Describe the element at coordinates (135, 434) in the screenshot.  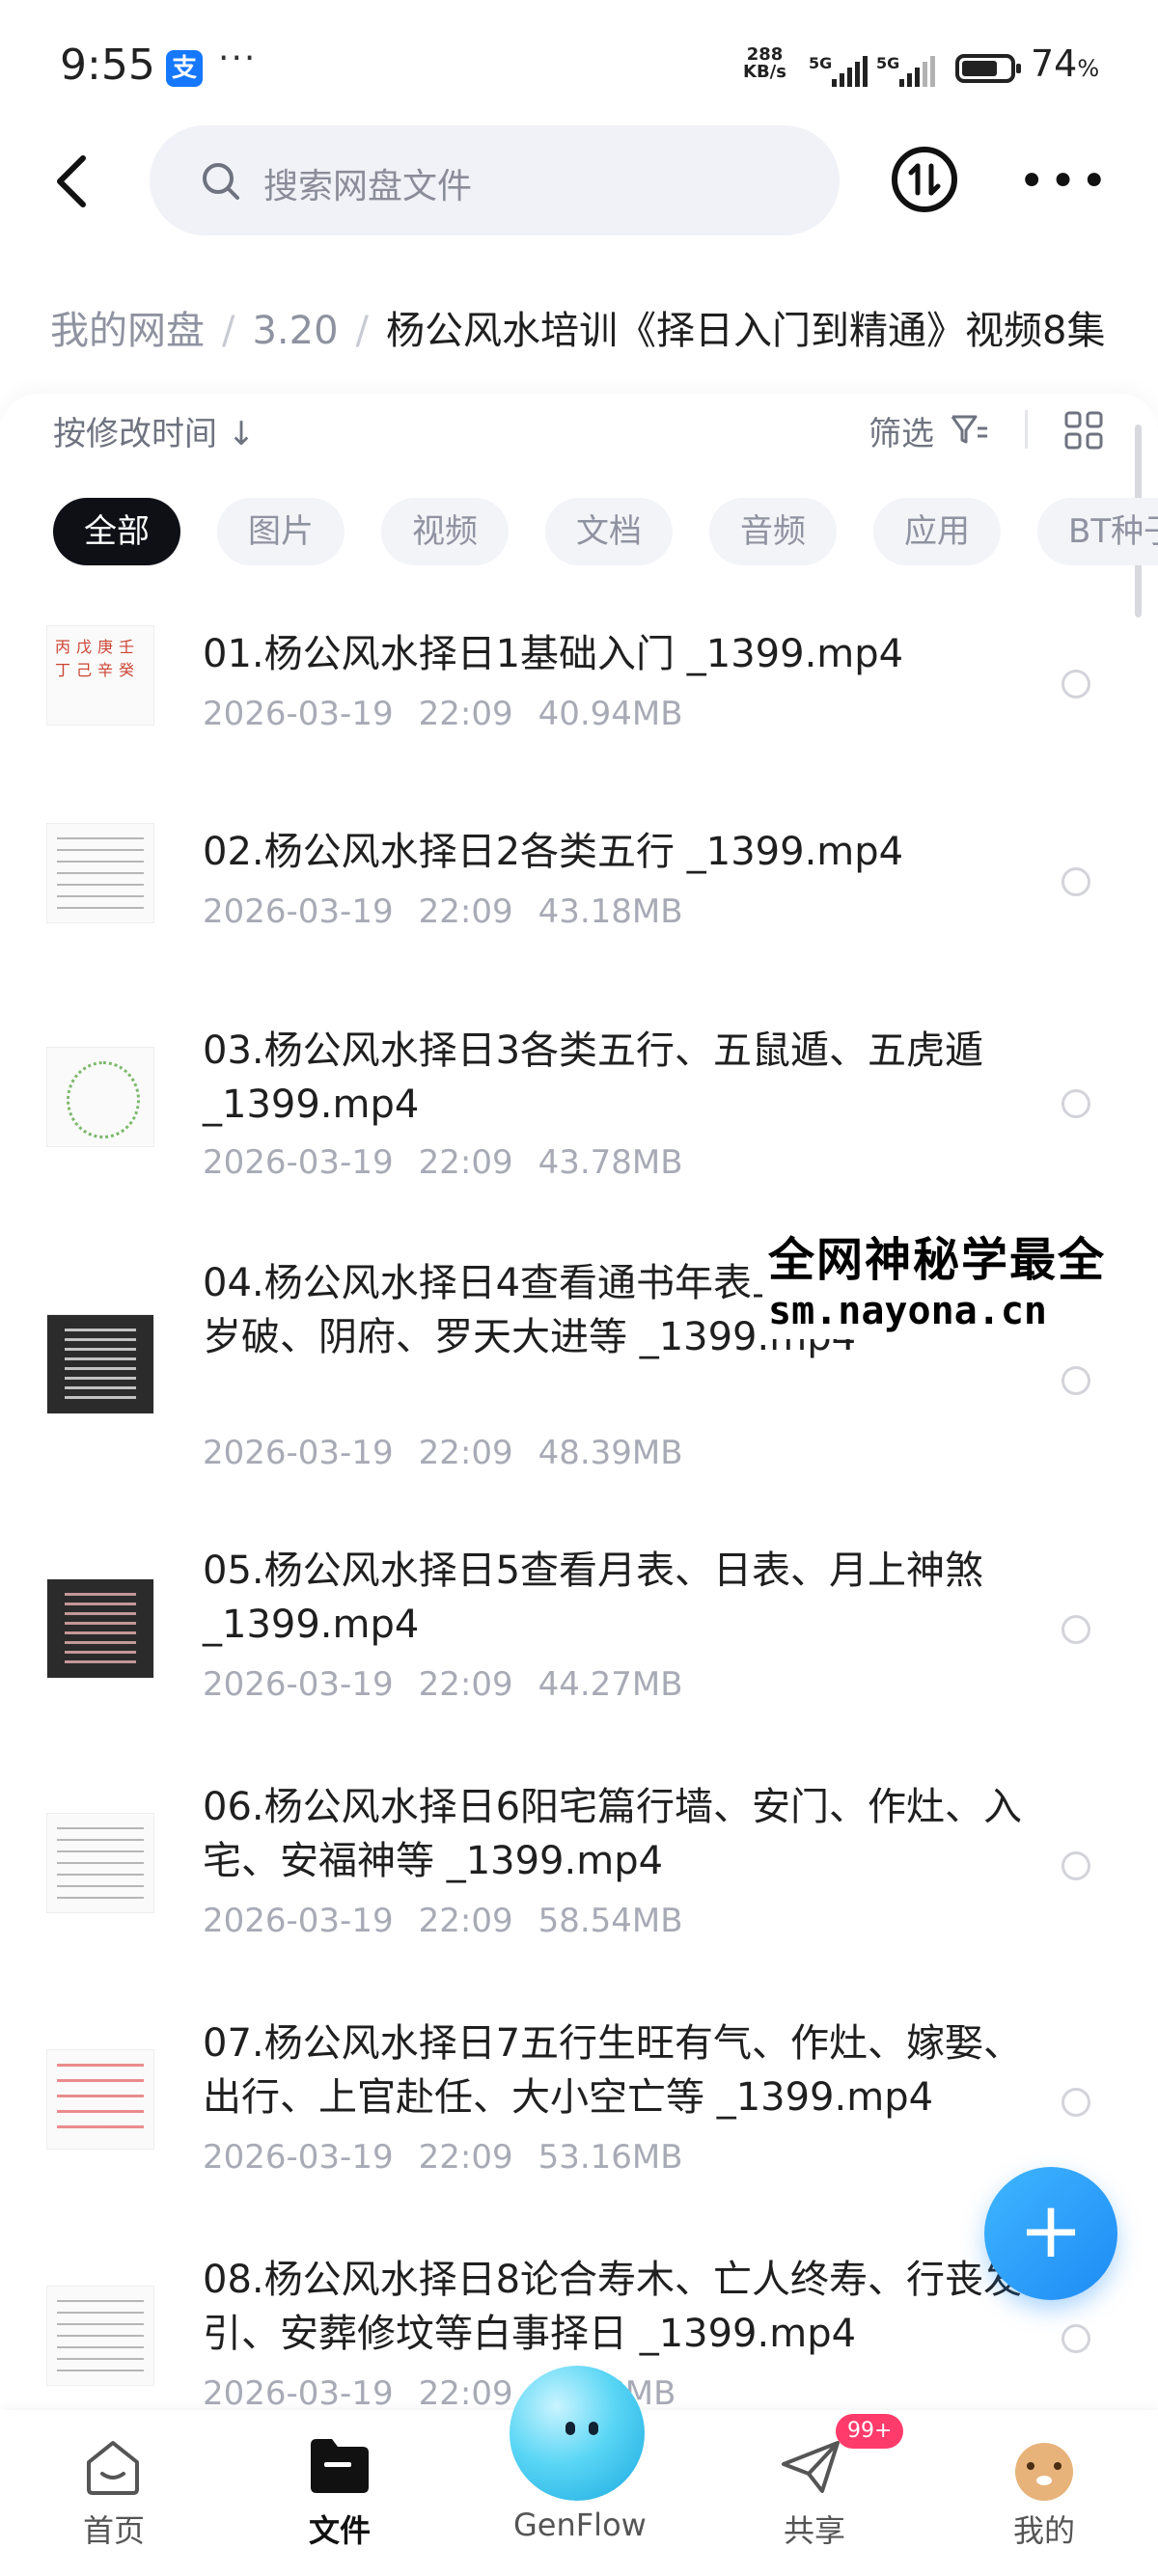
I see `sort-label: 按修改时间` at that location.